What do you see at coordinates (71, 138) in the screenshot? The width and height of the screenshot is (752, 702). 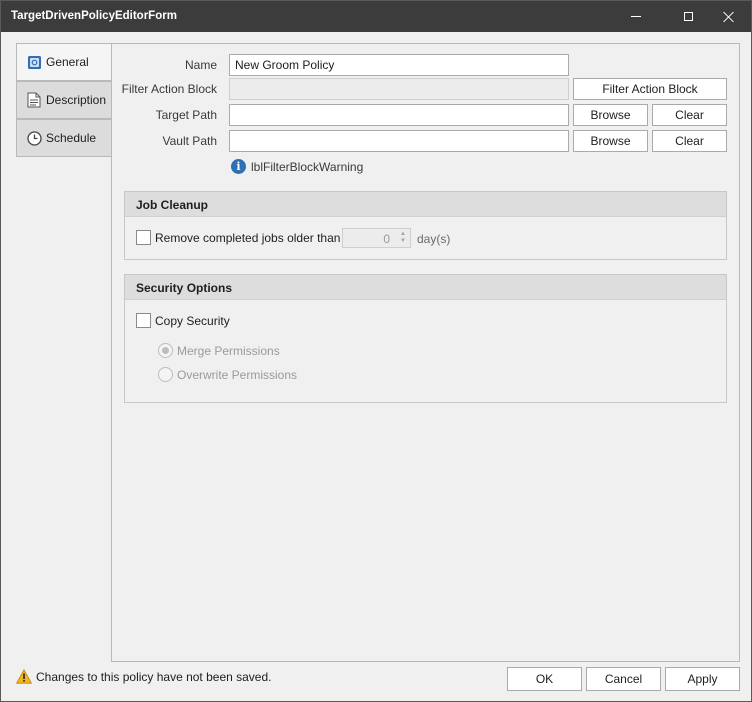 I see `tab-schedule-label: Schedule` at bounding box center [71, 138].